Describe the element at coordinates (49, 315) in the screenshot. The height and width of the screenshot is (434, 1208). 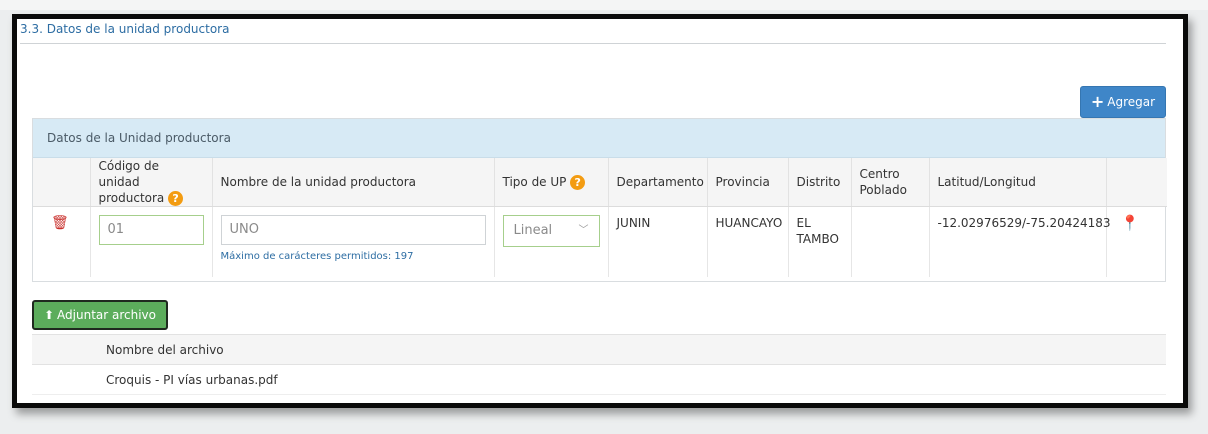
I see `upload-icon: ⬆` at that location.